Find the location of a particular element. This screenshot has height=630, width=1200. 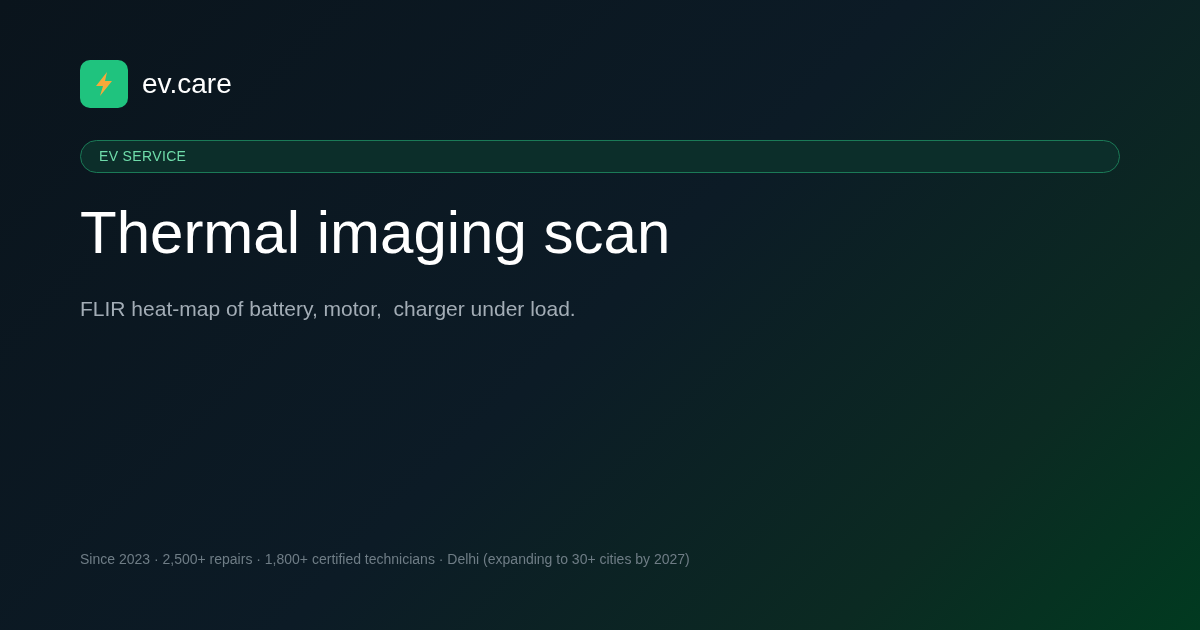

footer-text: Since 2023 · 2,500+ repairs · 1,800+ certified technicians · Delhi (expanding to 30+ cities by 2027) is located at coordinates (385, 559).